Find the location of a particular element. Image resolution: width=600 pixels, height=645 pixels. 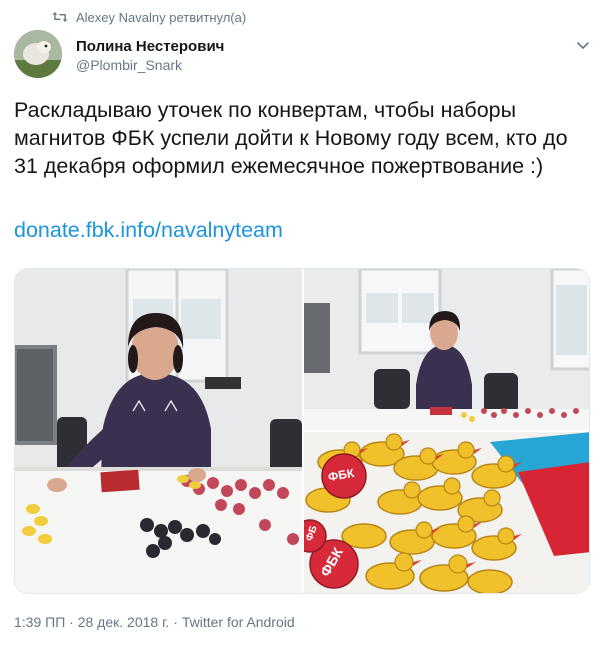

tweet-link: donate.fbk.info/navalnyteam is located at coordinates (148, 230).